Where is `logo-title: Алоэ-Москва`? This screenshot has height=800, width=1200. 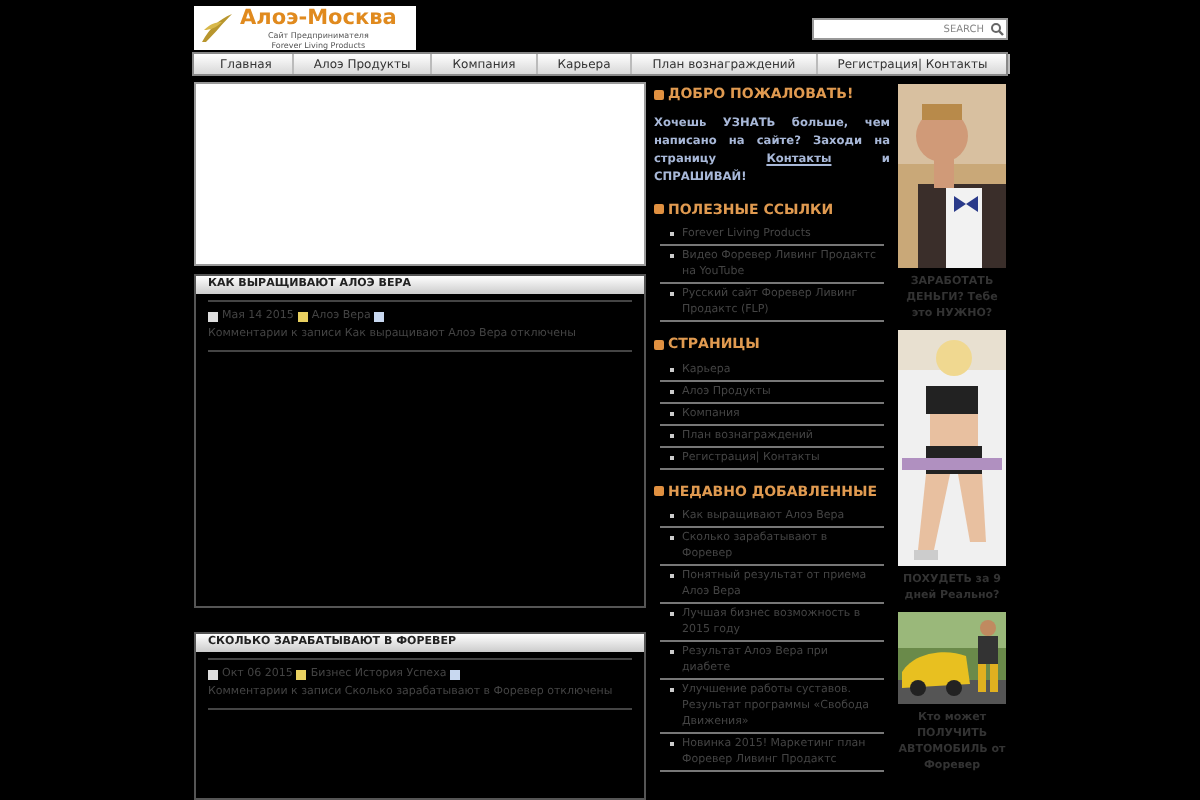 logo-title: Алоэ-Москва is located at coordinates (318, 18).